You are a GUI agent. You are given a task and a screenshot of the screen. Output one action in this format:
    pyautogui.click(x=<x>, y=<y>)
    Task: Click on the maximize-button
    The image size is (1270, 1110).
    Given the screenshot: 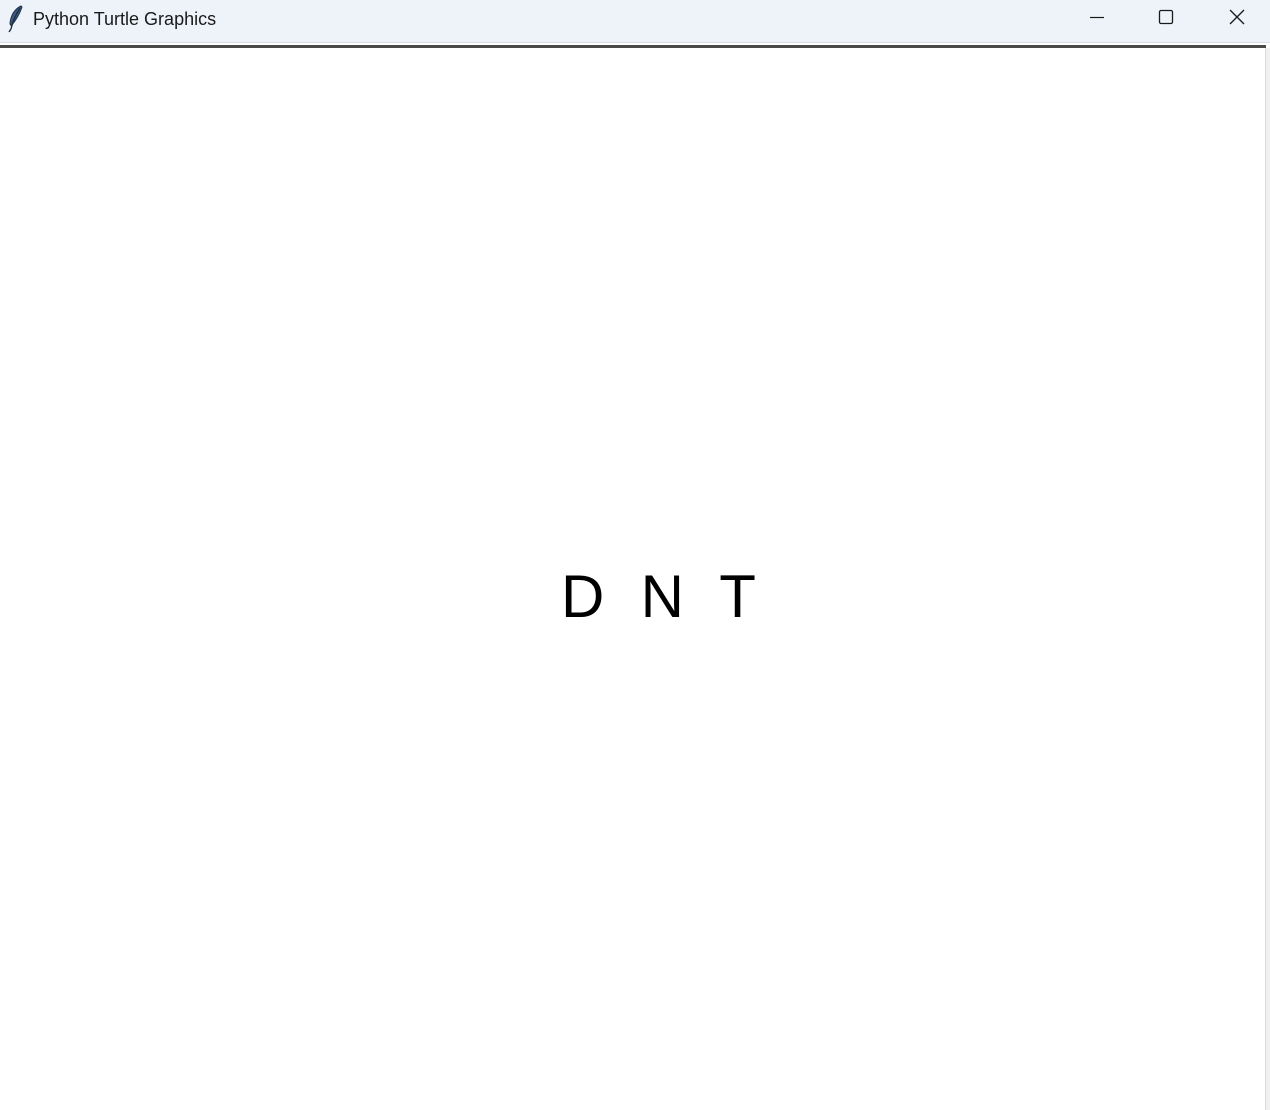 What is the action you would take?
    pyautogui.click(x=1166, y=19)
    